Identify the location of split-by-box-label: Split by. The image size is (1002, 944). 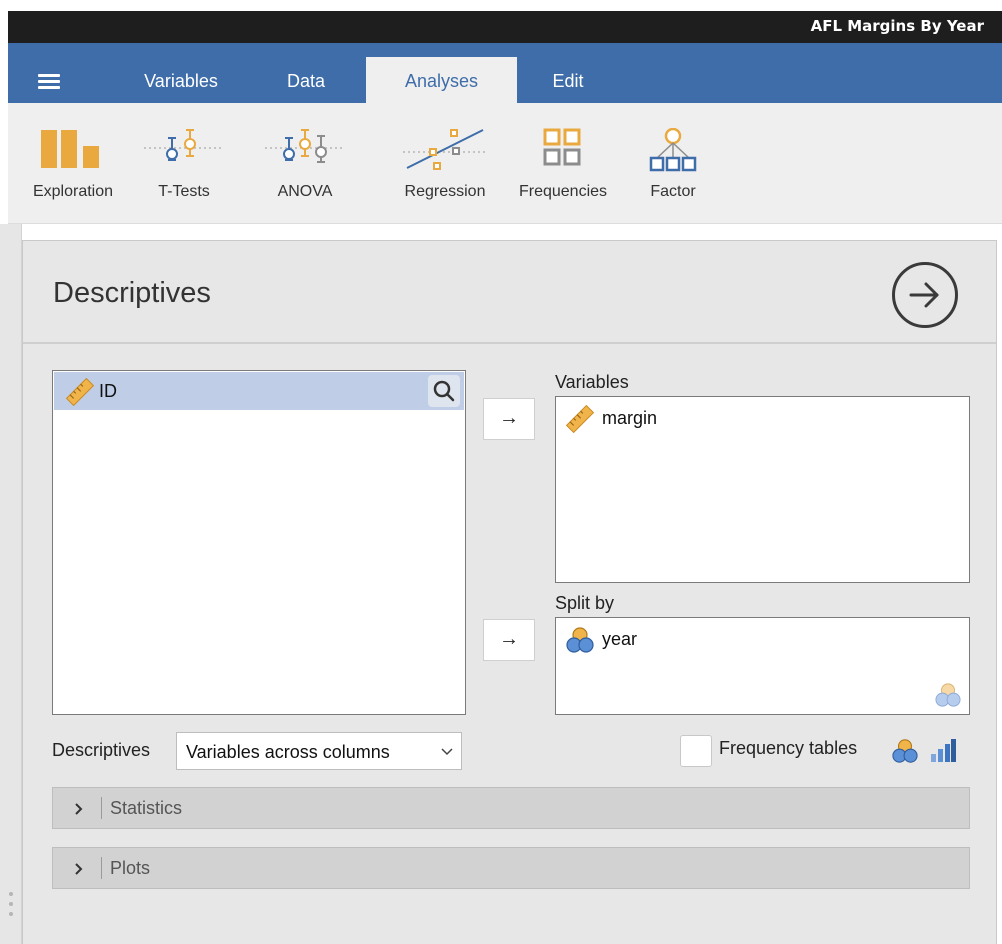
(585, 603).